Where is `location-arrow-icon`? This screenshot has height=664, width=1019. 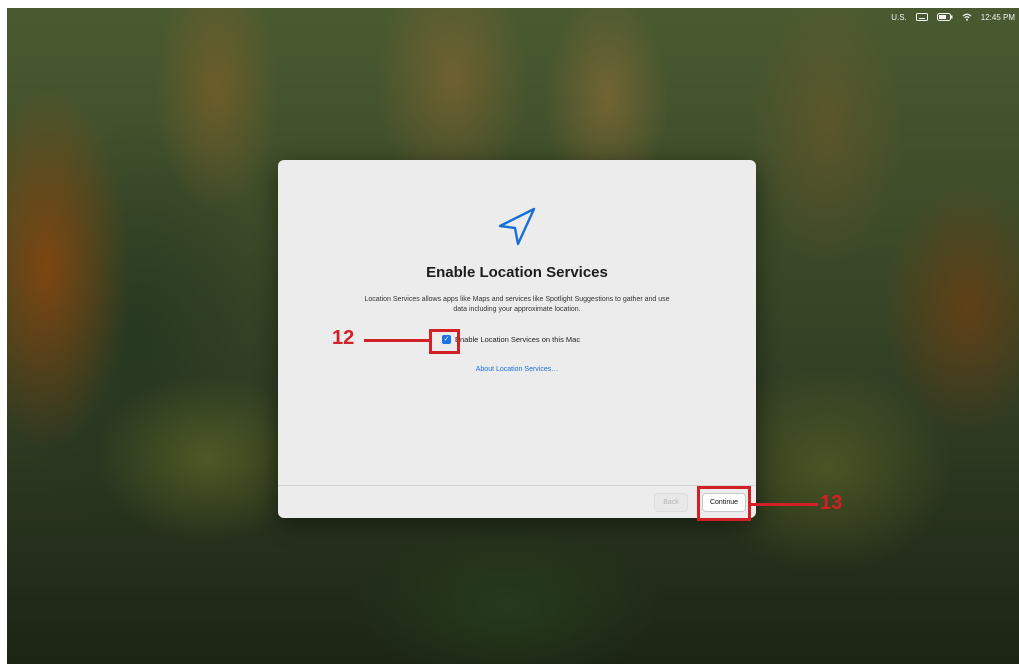
location-arrow-icon is located at coordinates (517, 226).